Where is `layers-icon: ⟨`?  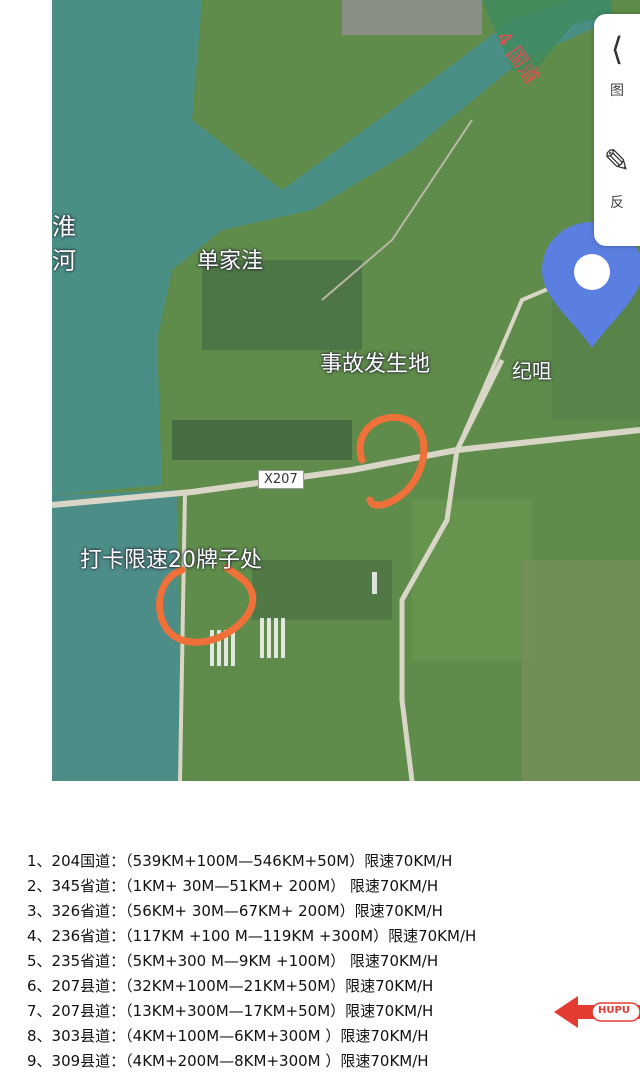
layers-icon: ⟨ is located at coordinates (617, 49).